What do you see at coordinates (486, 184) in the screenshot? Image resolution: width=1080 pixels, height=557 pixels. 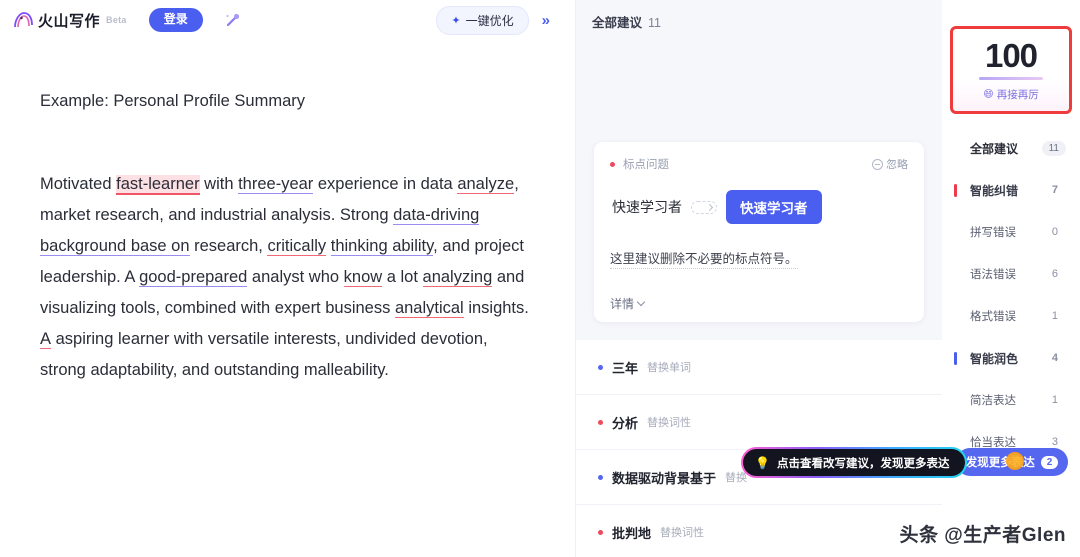 I see `error-analyze: analyze` at bounding box center [486, 184].